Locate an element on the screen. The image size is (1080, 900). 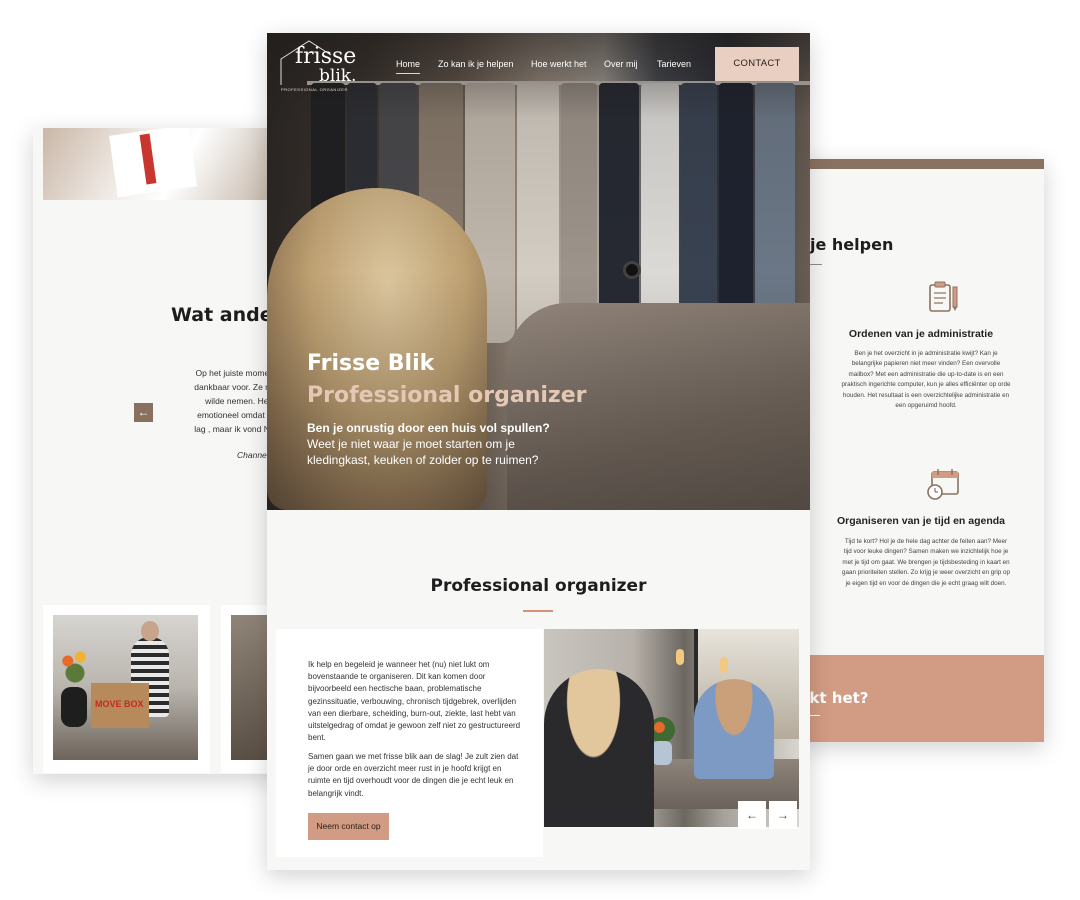
service-title-administratie: Ordenen van je administratie is located at coordinates (921, 334).